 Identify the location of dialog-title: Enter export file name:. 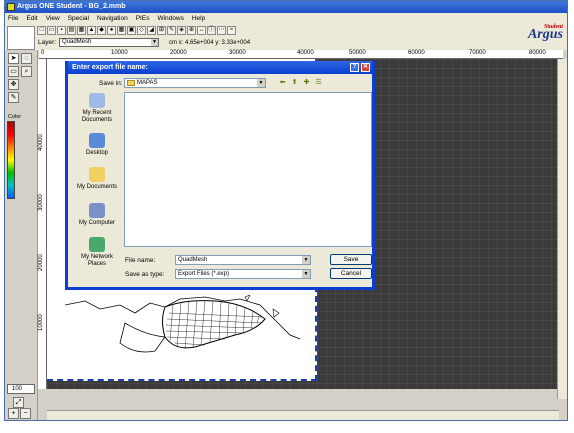
(110, 67).